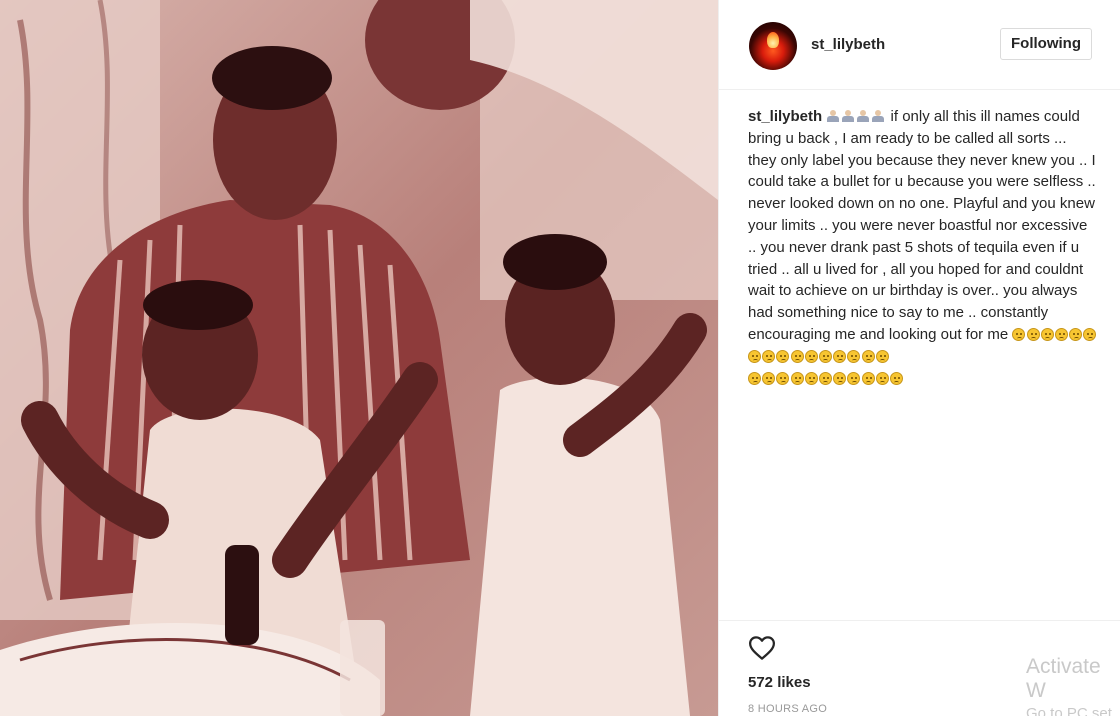 This screenshot has width=1120, height=716. I want to click on username-link: st_lilybeth, so click(848, 44).